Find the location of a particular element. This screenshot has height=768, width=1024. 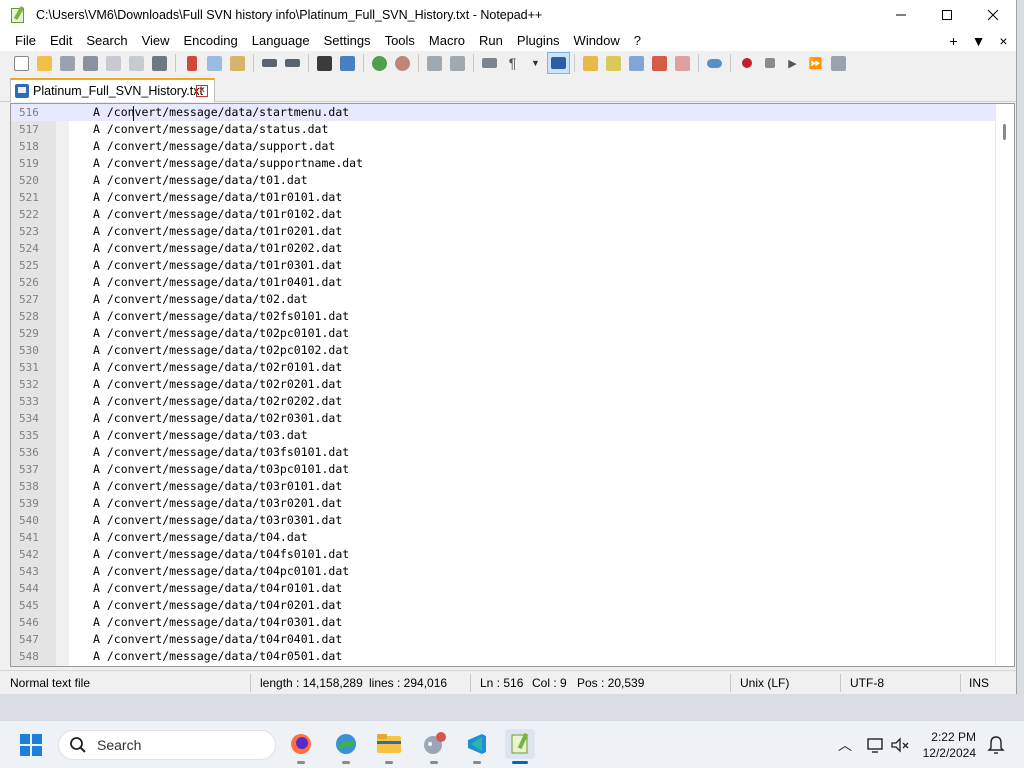

vertical-scrollbar is located at coordinates (1004, 385).